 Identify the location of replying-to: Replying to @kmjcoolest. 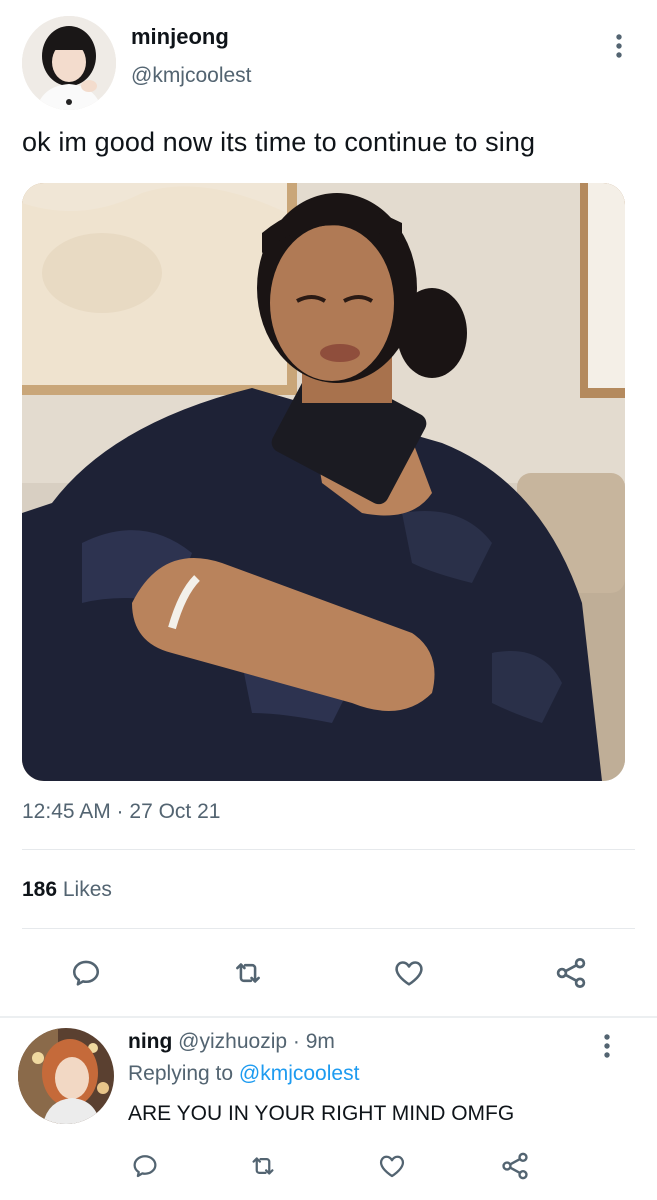
(243, 1074).